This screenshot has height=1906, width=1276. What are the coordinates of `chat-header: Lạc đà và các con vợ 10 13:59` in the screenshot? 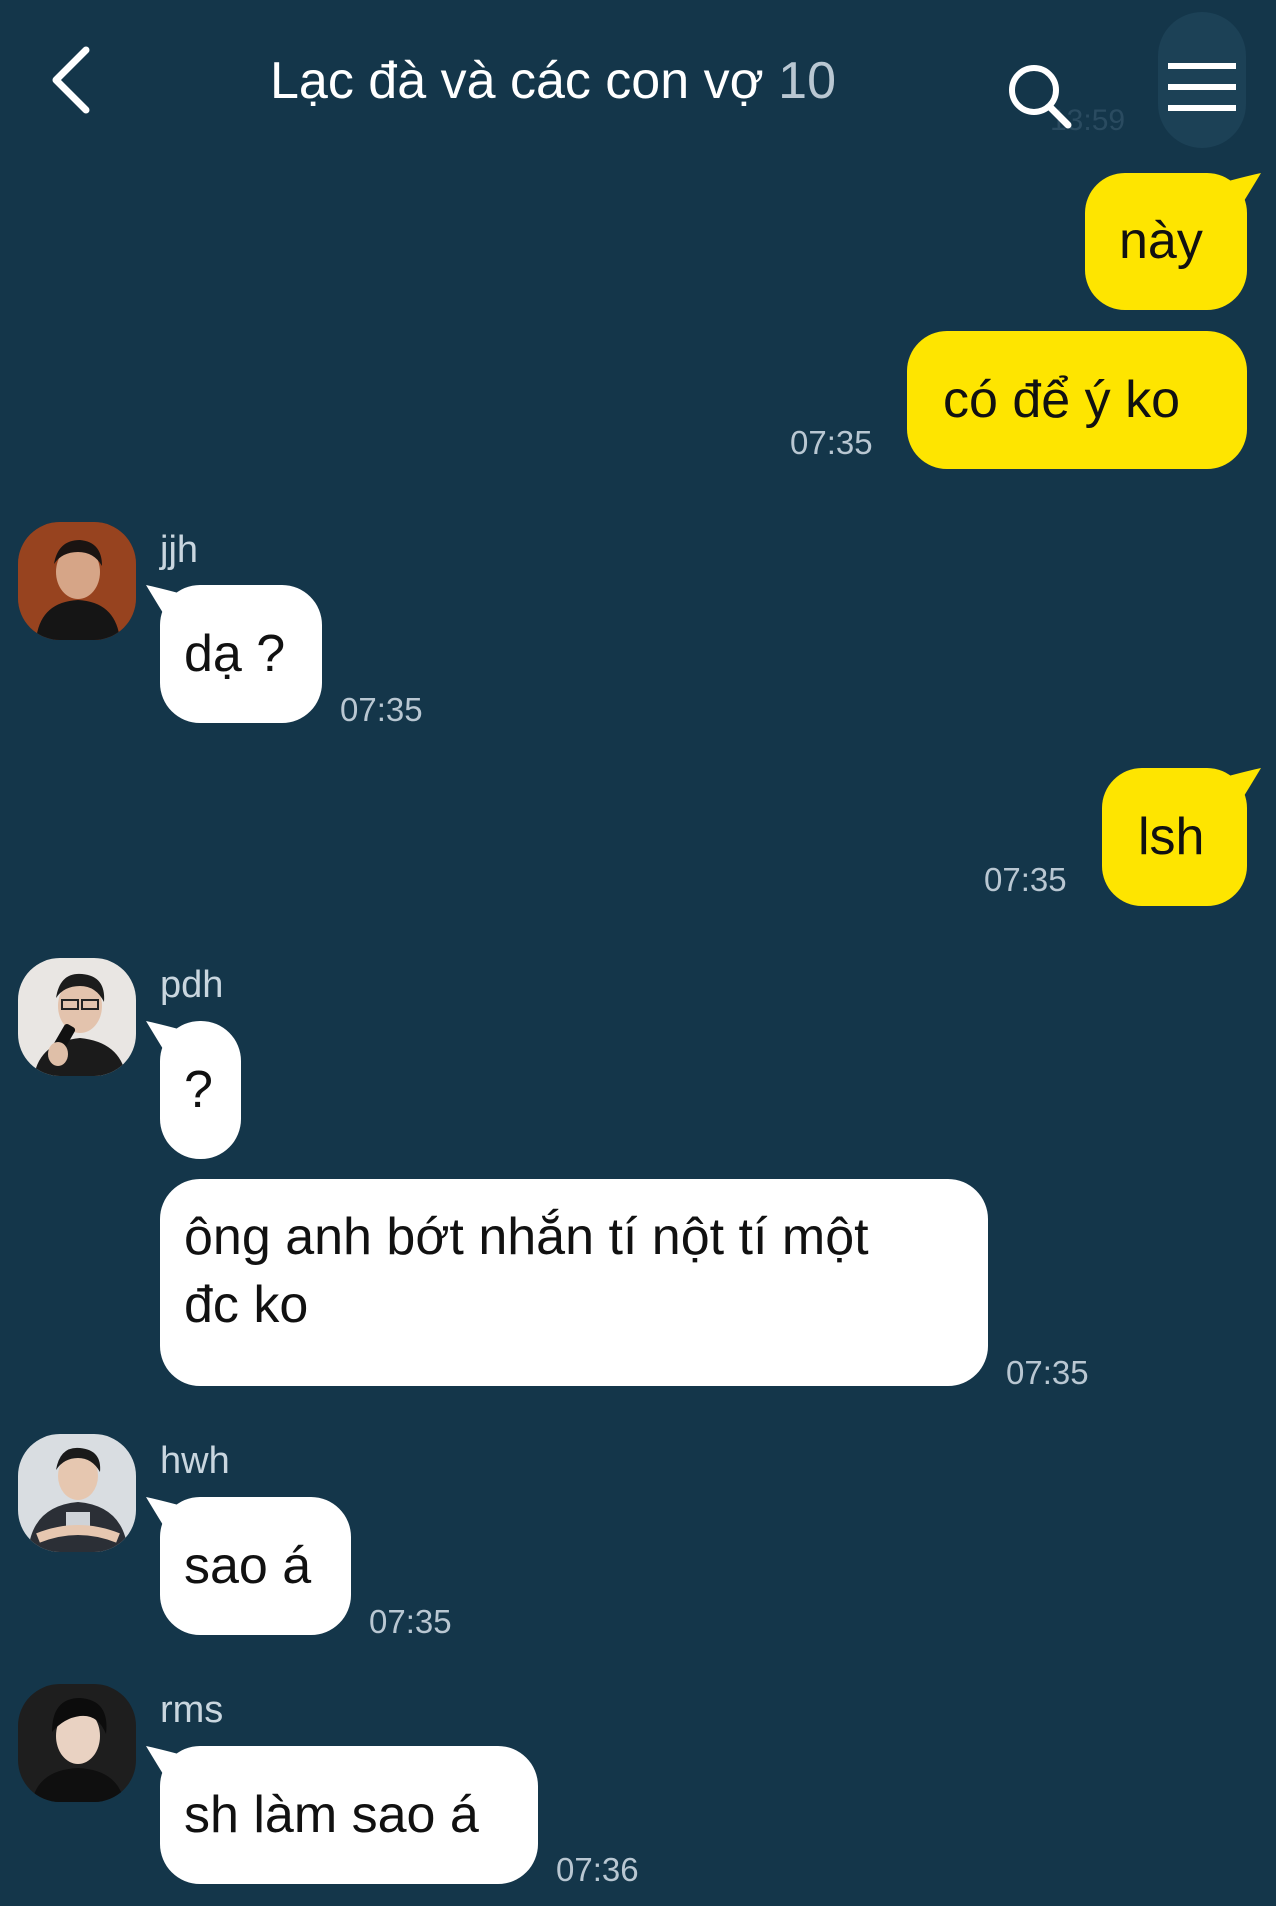 It's located at (638, 82).